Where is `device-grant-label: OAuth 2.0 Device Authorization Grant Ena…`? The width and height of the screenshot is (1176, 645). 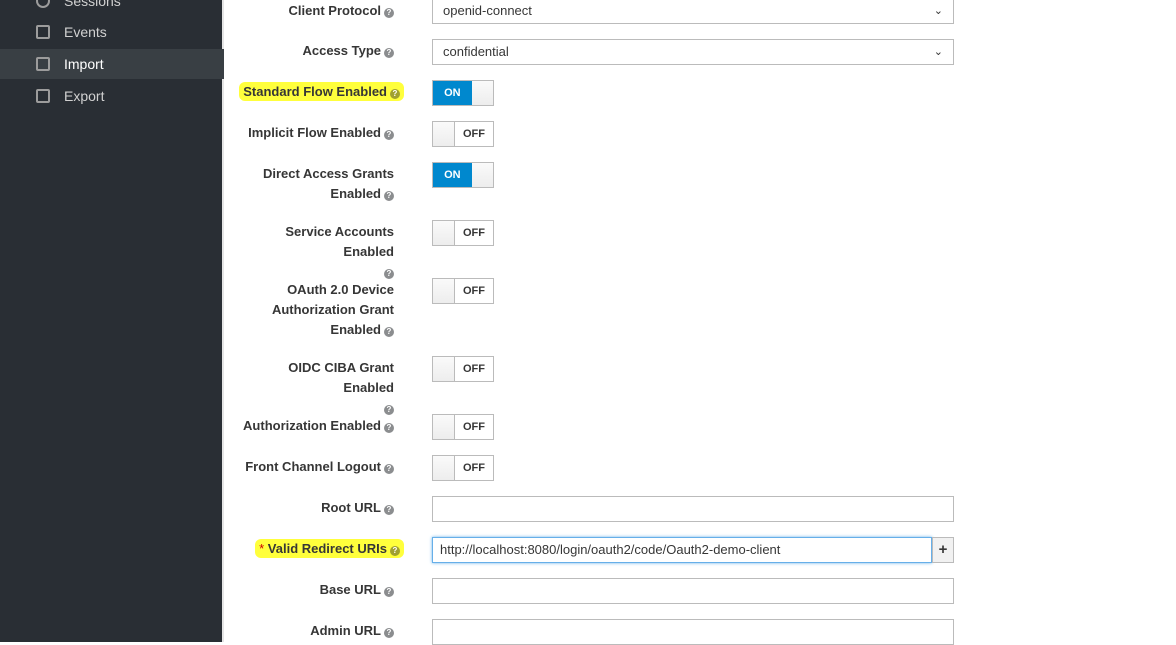 device-grant-label: OAuth 2.0 Device Authorization Grant Ena… is located at coordinates (332, 309).